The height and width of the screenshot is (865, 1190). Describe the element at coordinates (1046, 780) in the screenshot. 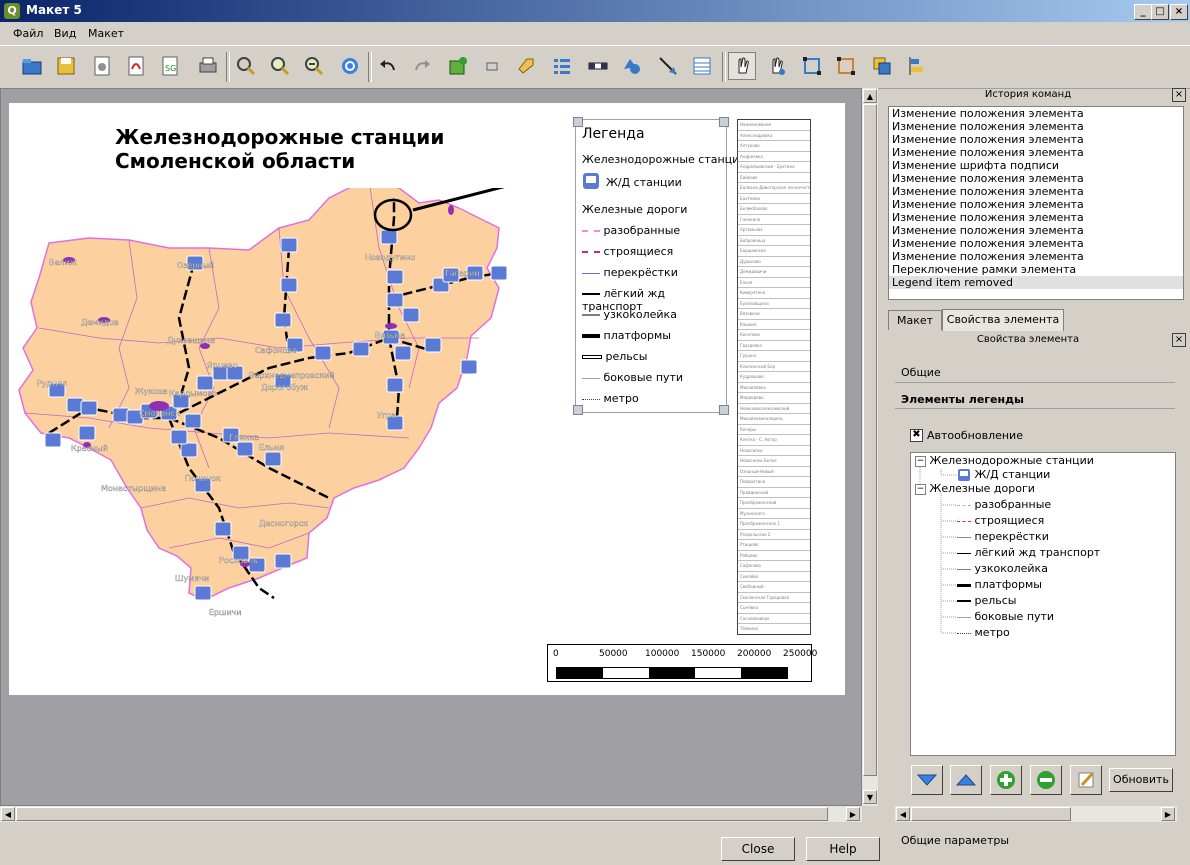

I see `remove-item-button` at that location.